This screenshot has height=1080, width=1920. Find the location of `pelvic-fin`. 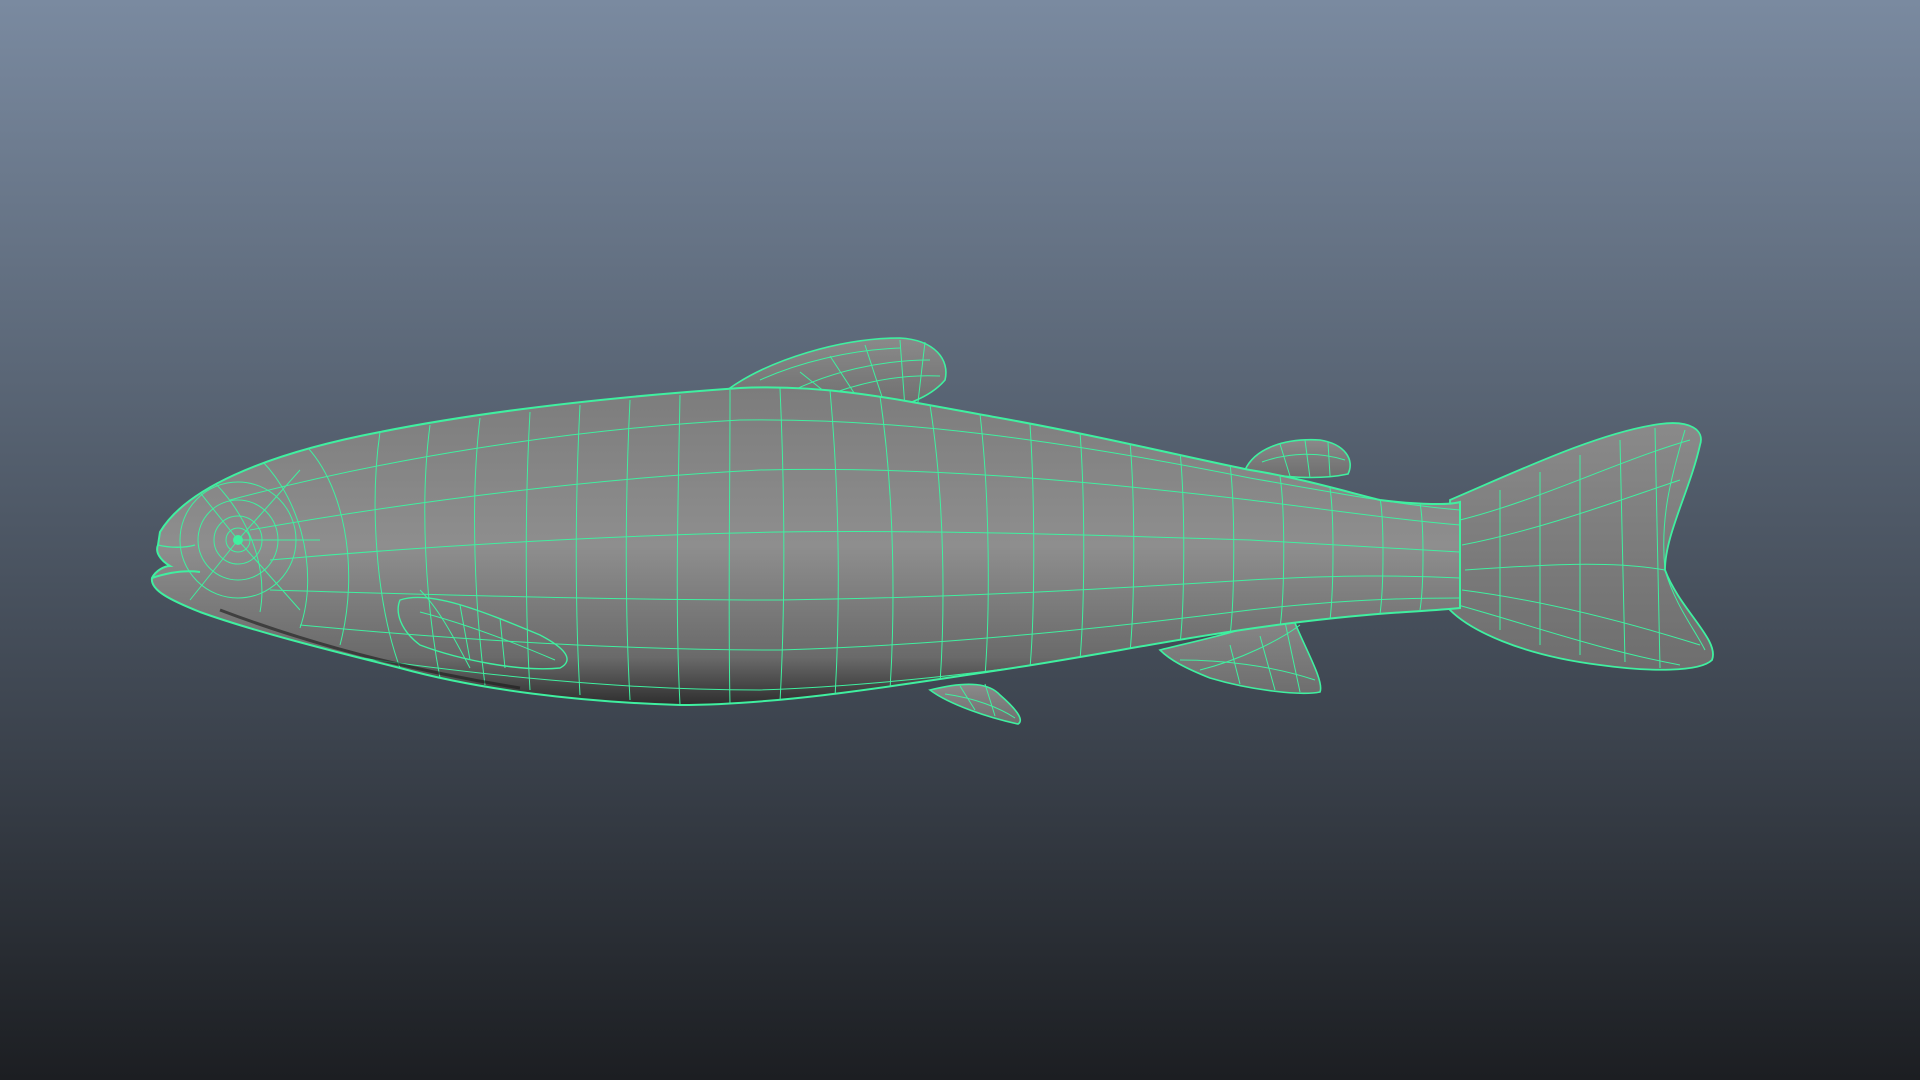

pelvic-fin is located at coordinates (975, 704).